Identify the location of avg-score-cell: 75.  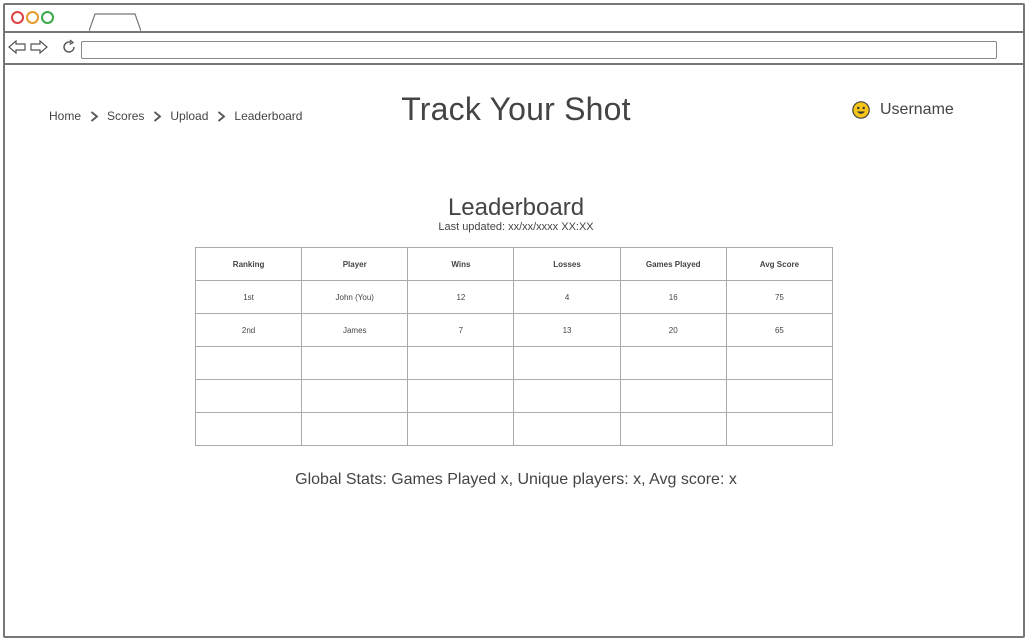
(779, 297).